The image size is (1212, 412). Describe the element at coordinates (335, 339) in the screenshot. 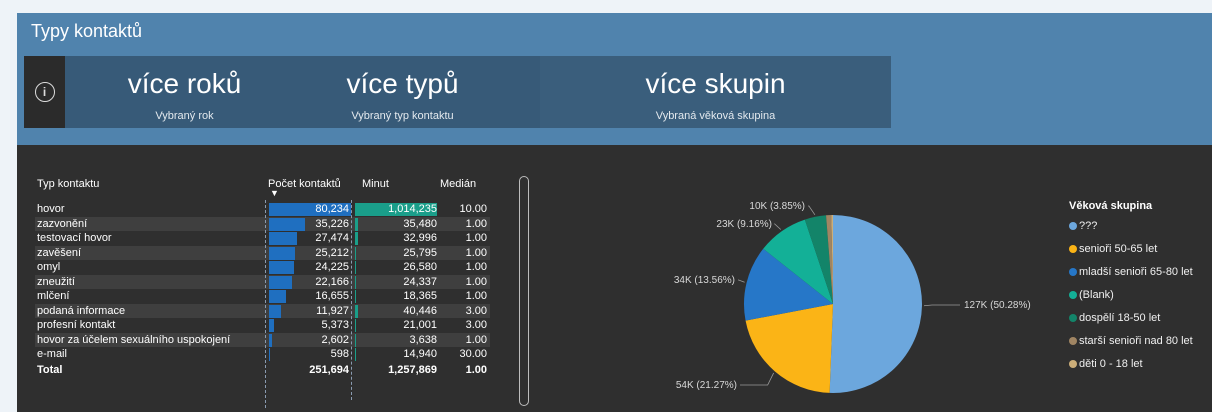

I see `cell-count: 2,602` at that location.